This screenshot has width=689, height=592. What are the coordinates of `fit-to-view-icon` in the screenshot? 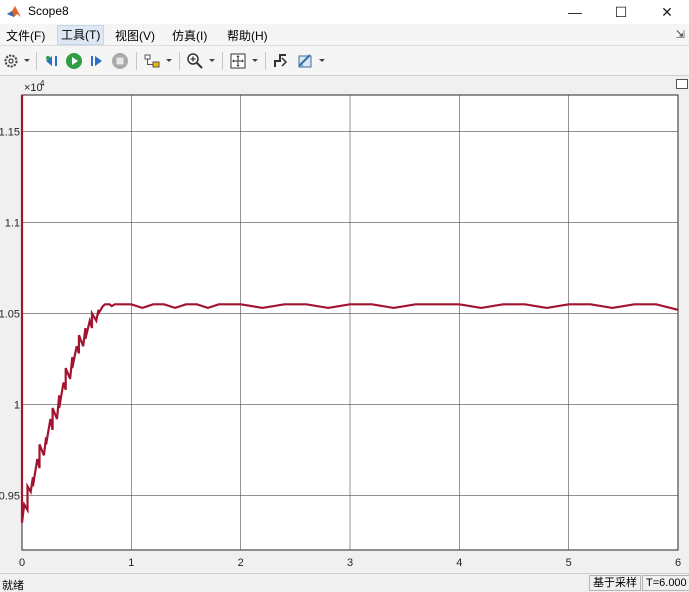 It's located at (238, 61).